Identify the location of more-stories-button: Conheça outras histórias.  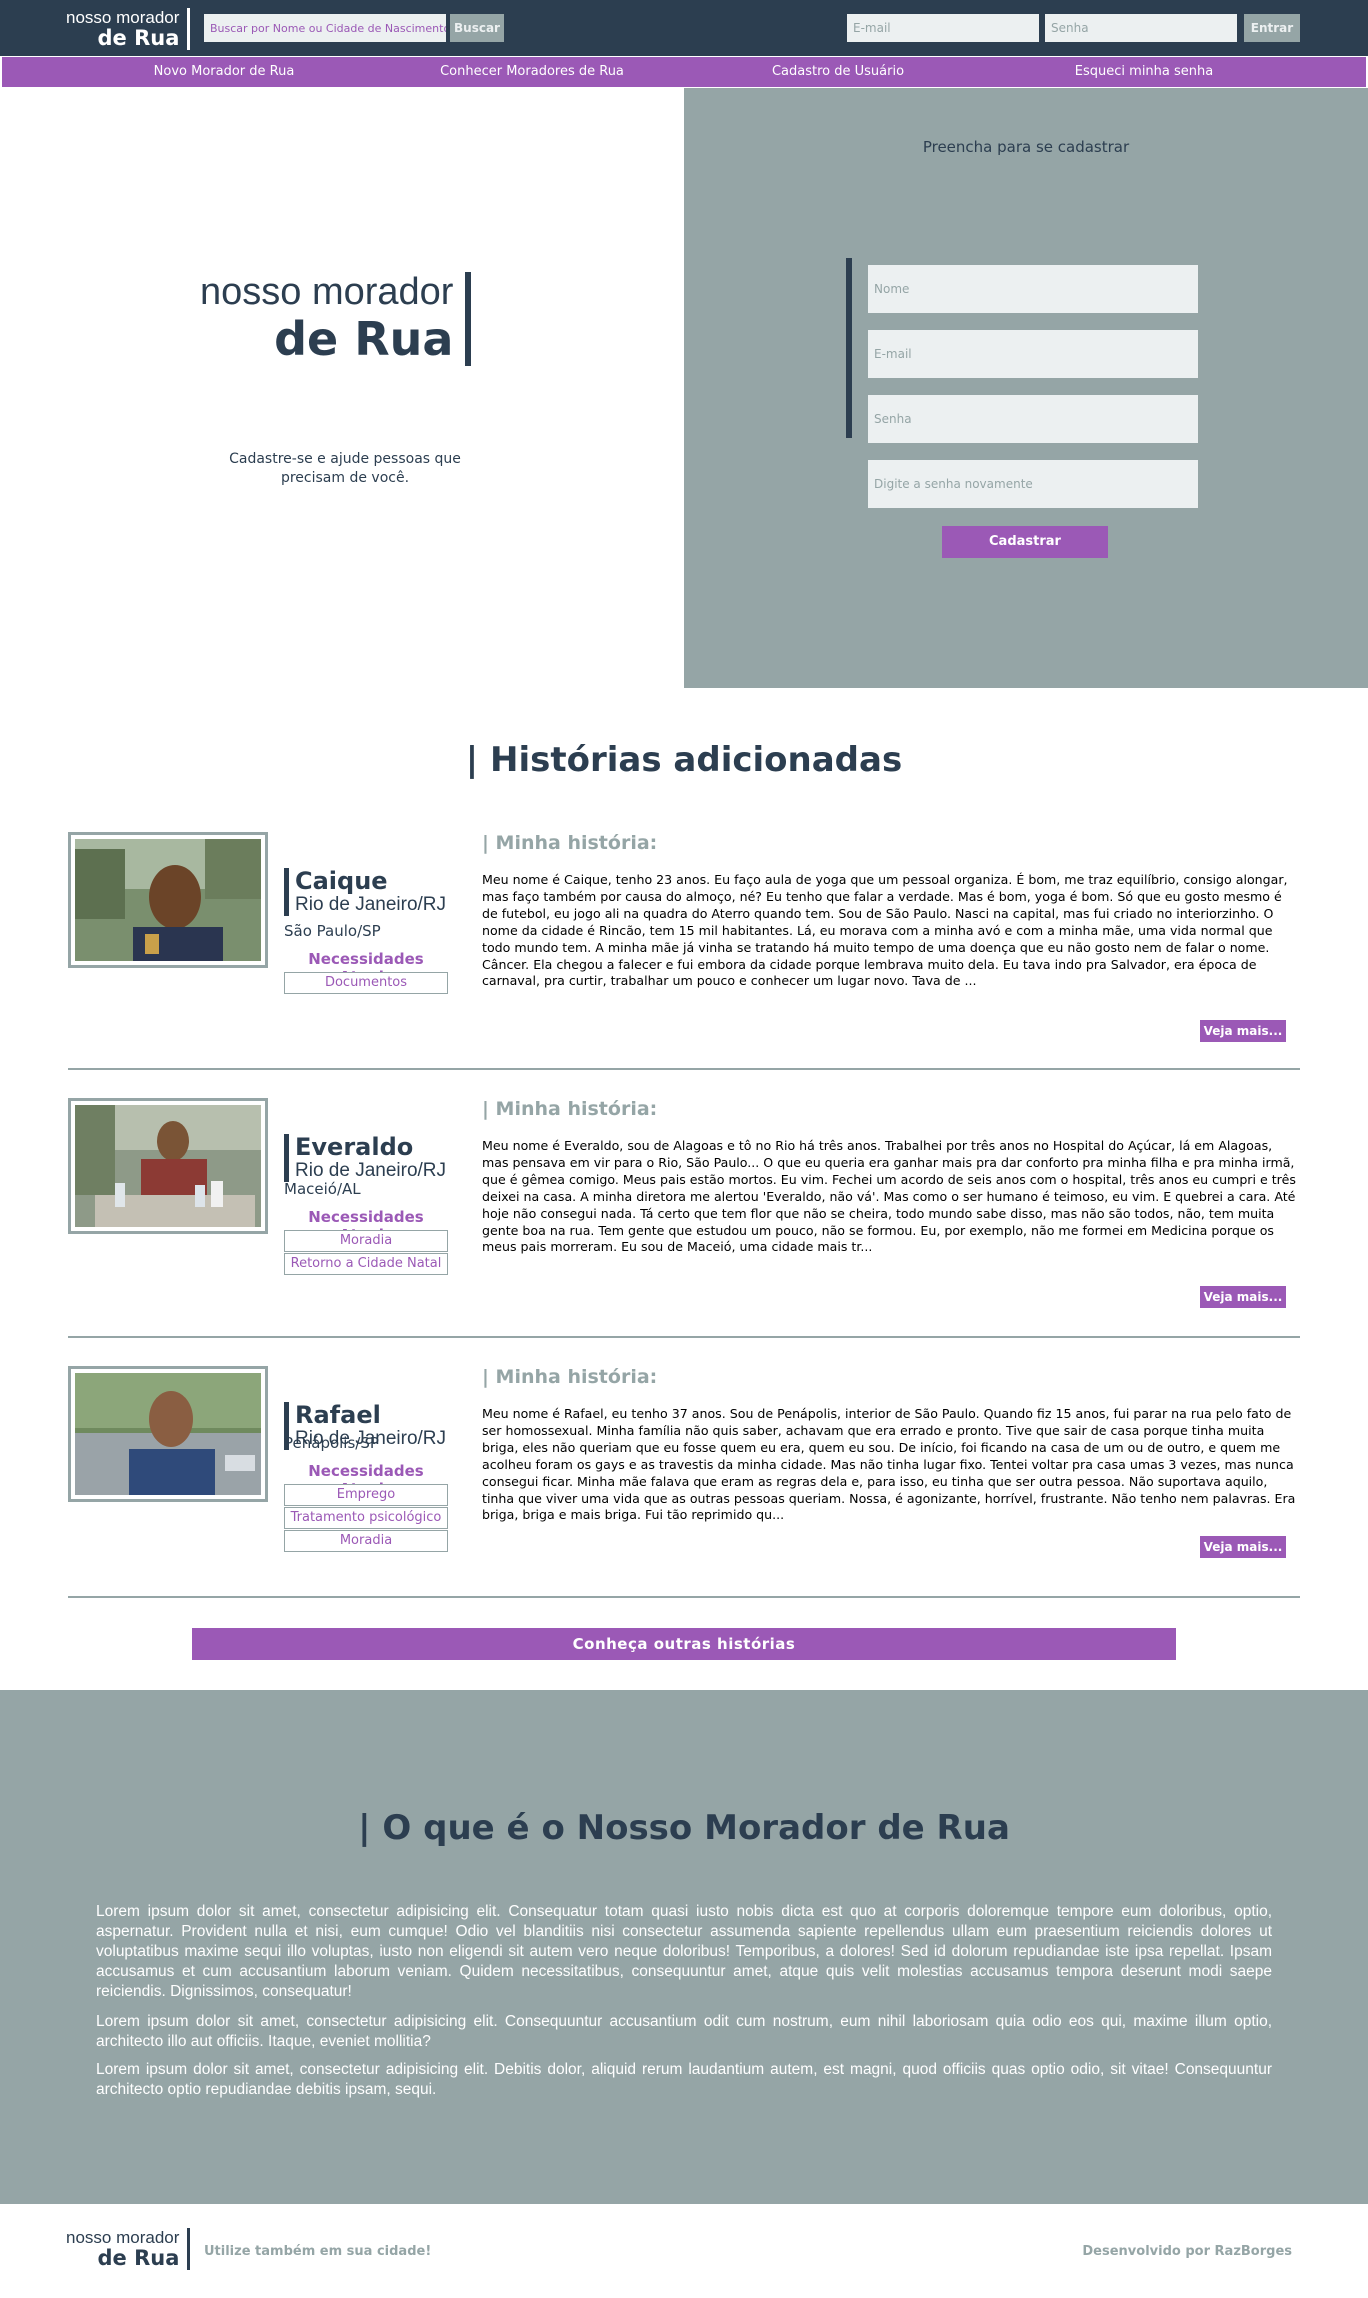
(684, 1644).